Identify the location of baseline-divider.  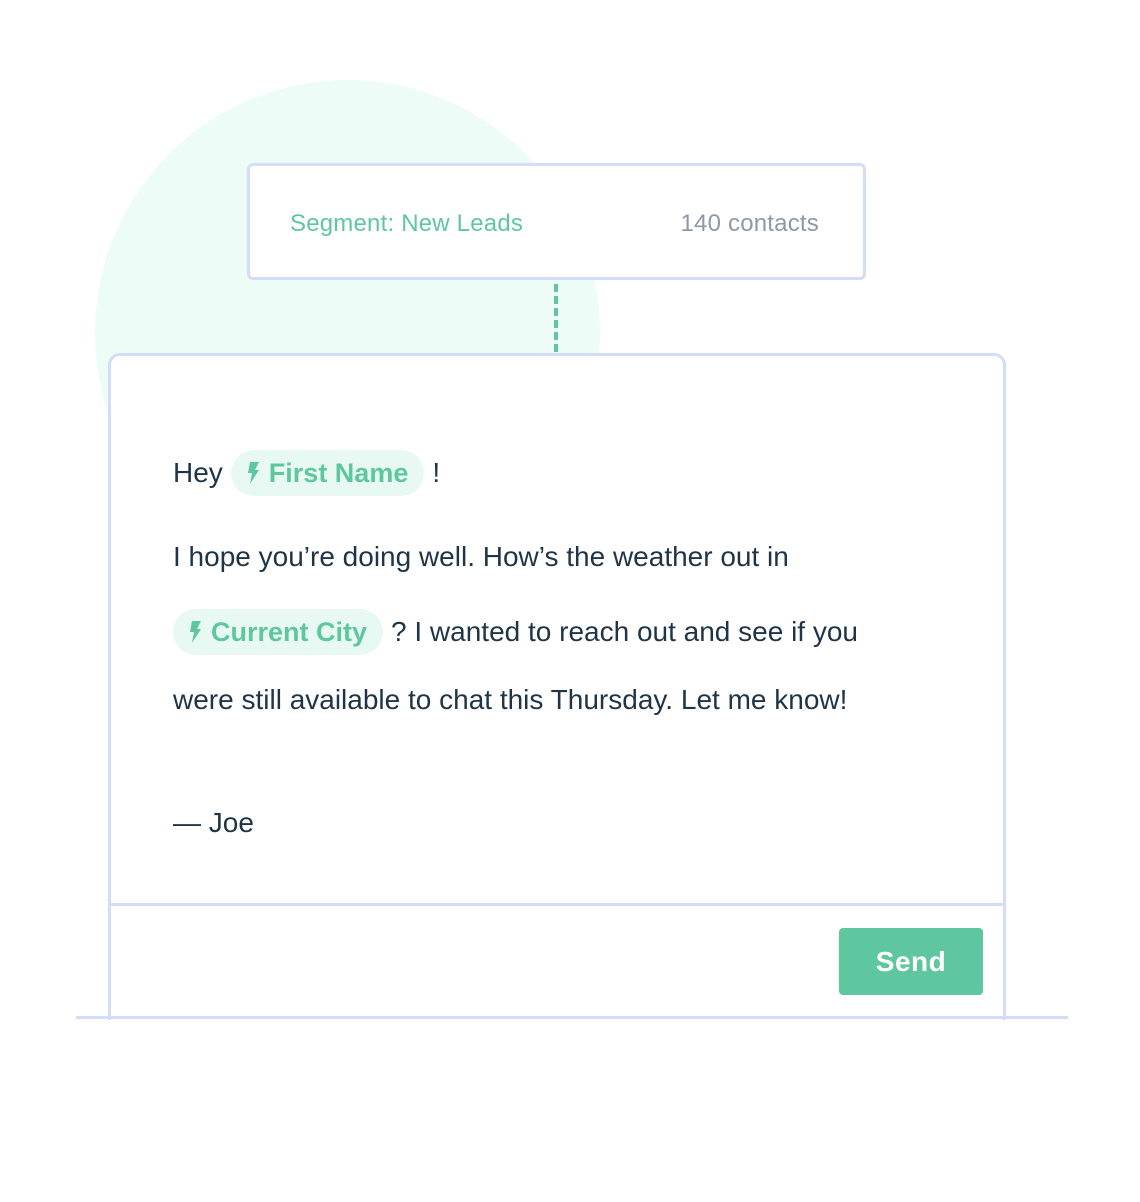
(572, 1017).